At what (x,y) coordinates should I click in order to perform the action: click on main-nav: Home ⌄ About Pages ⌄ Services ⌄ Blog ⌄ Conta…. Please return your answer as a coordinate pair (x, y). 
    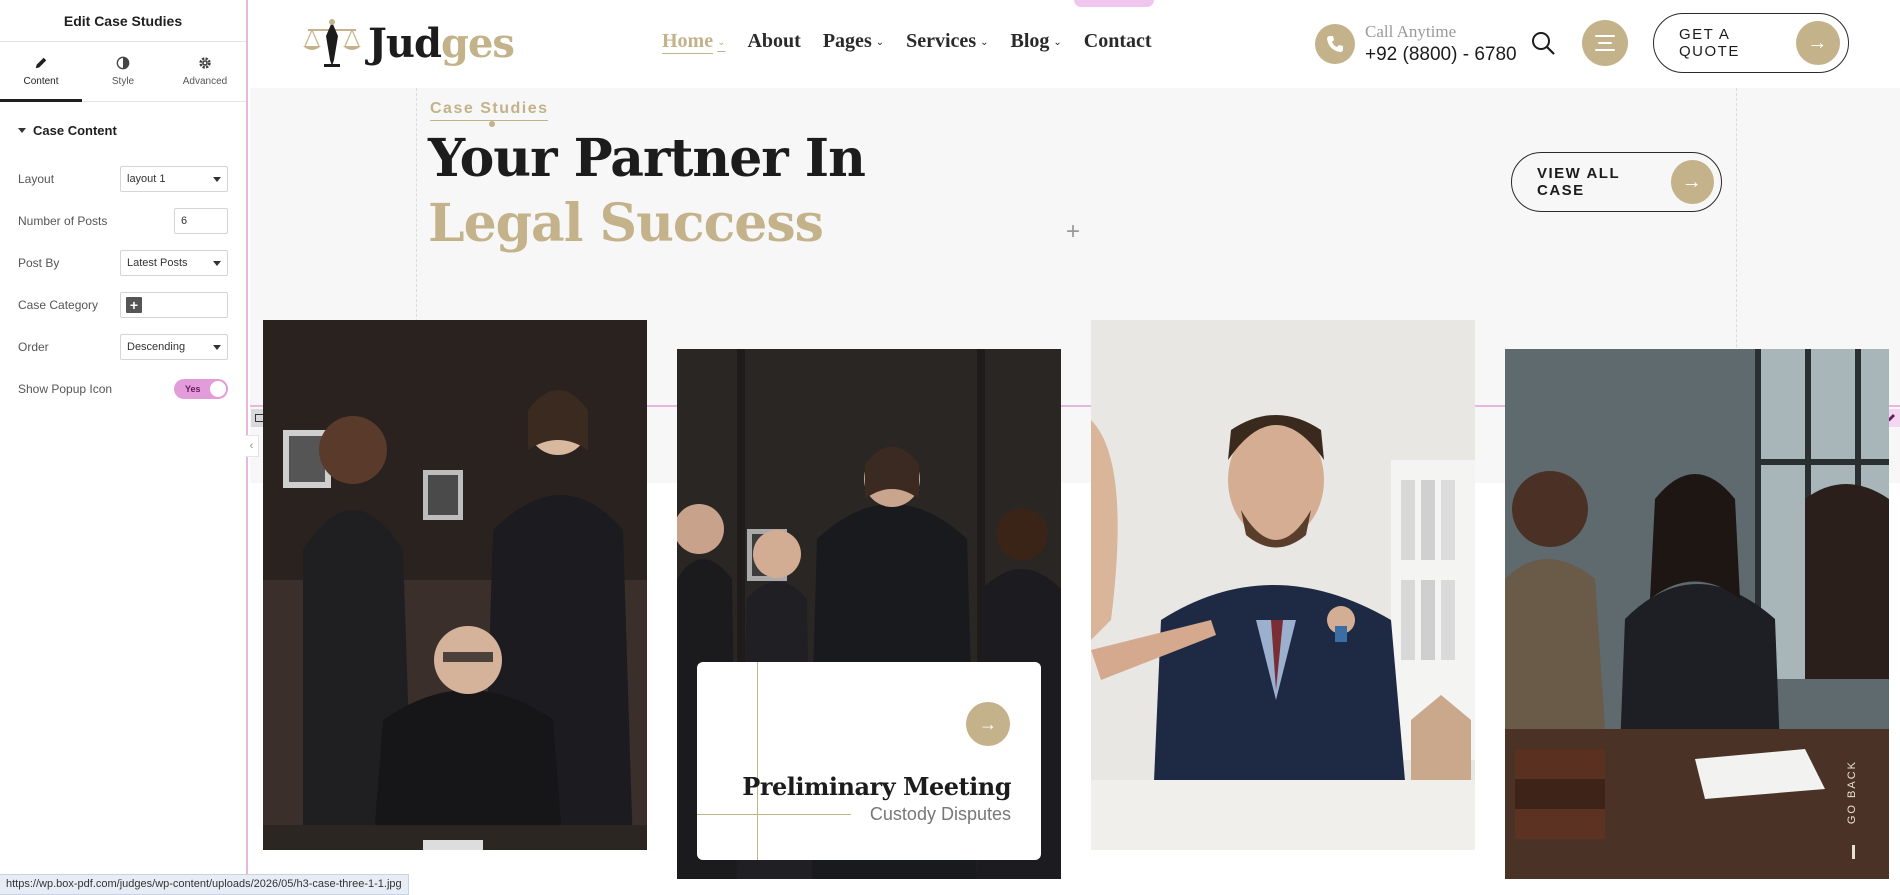
    Looking at the image, I should click on (907, 41).